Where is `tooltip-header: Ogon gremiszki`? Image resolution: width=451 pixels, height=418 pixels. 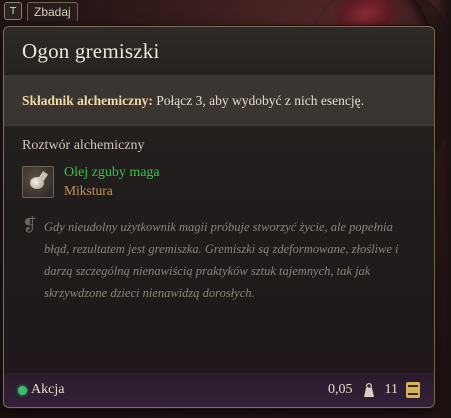
tooltip-header: Ogon gremiszki is located at coordinates (219, 51).